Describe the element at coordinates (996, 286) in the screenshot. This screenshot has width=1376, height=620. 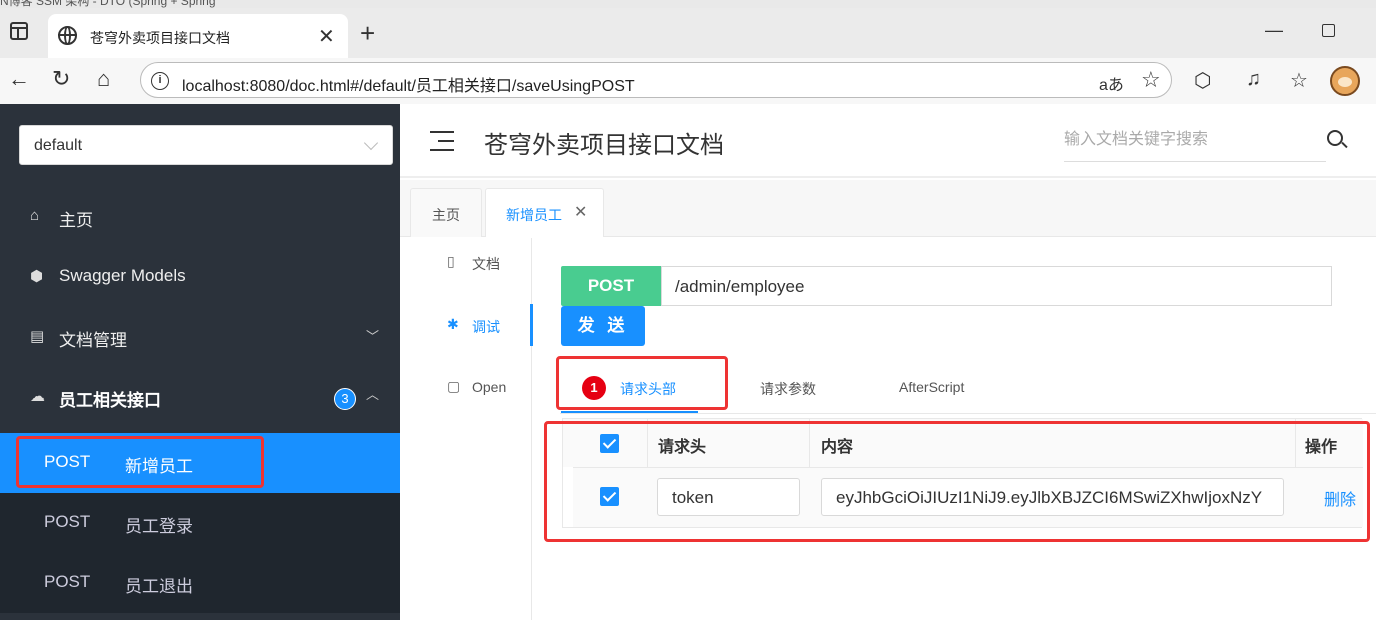
I see `request-path-field: /admin/employee` at that location.